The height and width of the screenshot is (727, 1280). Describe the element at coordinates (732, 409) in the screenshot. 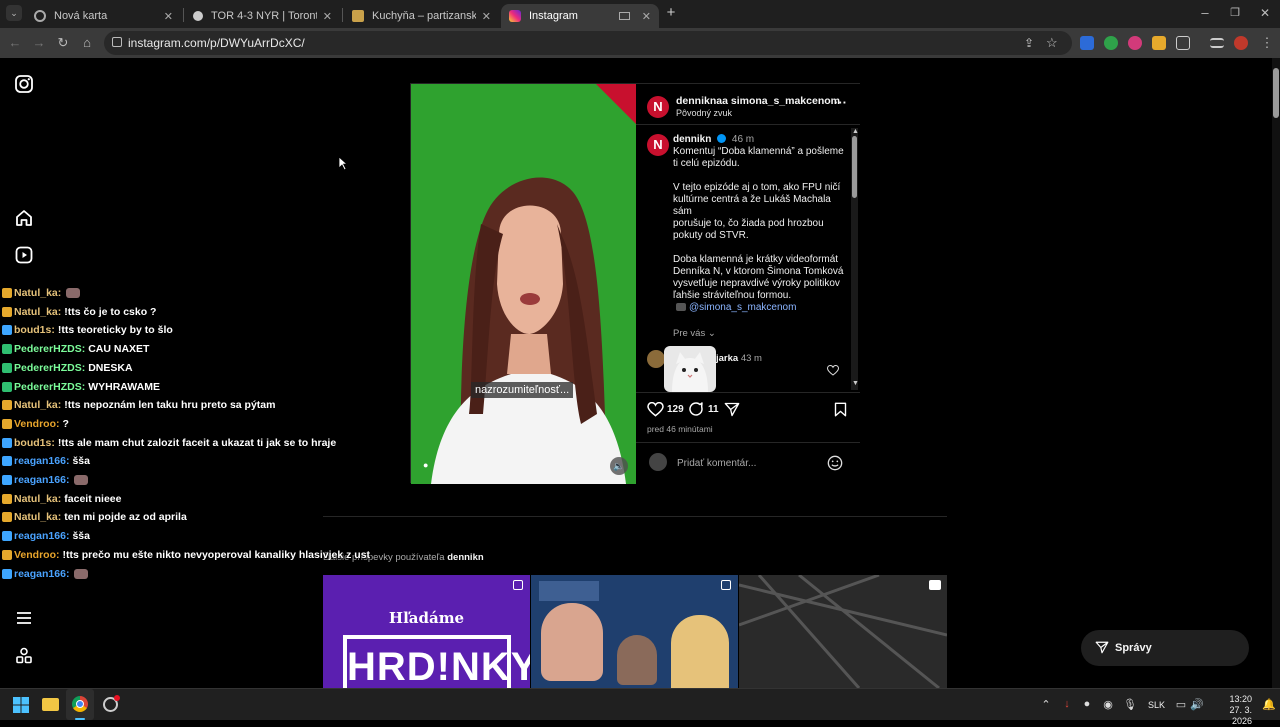

I see `share-send-icon` at that location.